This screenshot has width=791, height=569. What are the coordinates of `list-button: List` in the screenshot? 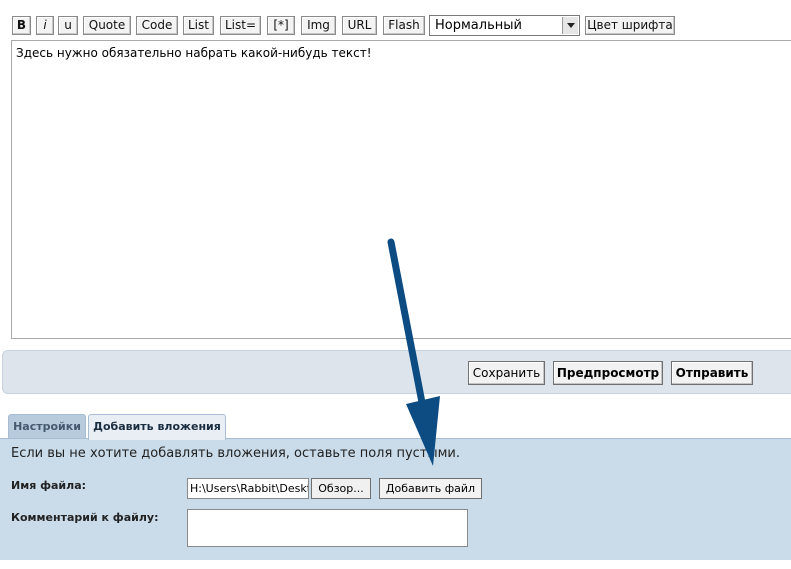 It's located at (198, 25).